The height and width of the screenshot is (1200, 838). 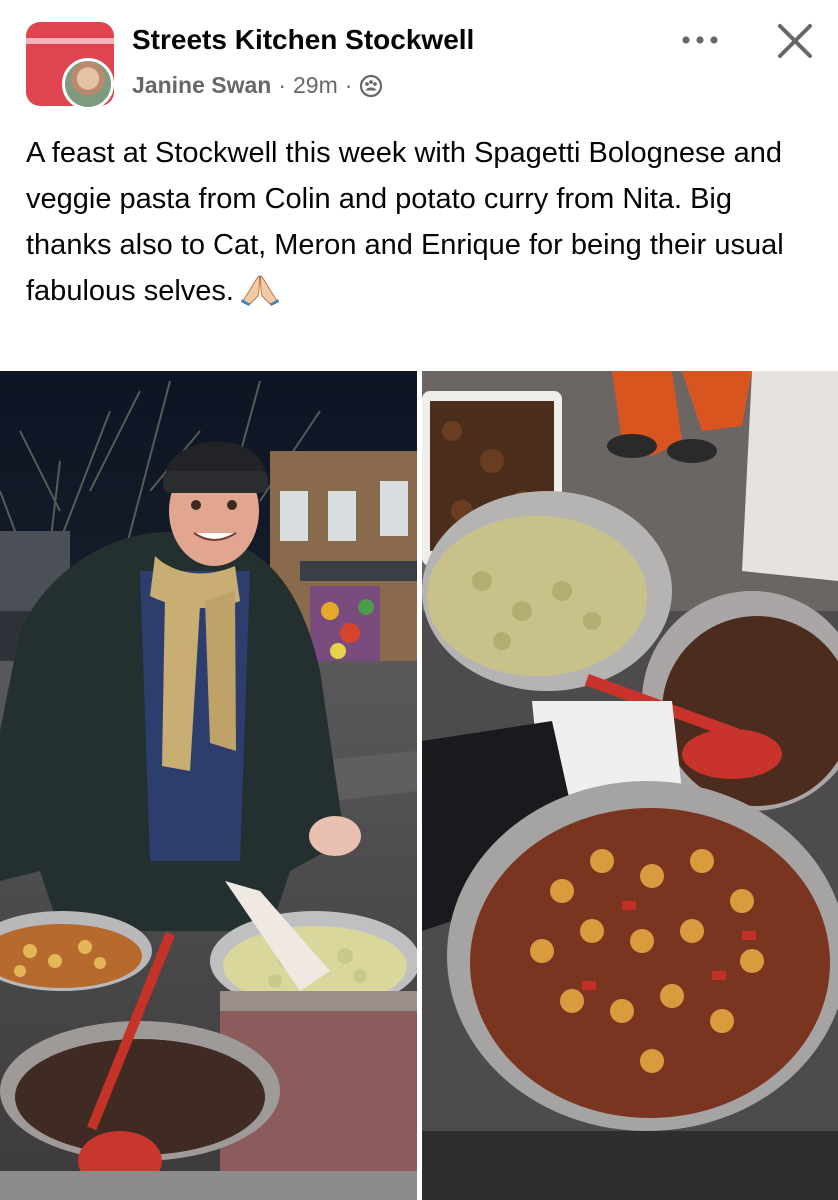 I want to click on close-icon, so click(x=795, y=41).